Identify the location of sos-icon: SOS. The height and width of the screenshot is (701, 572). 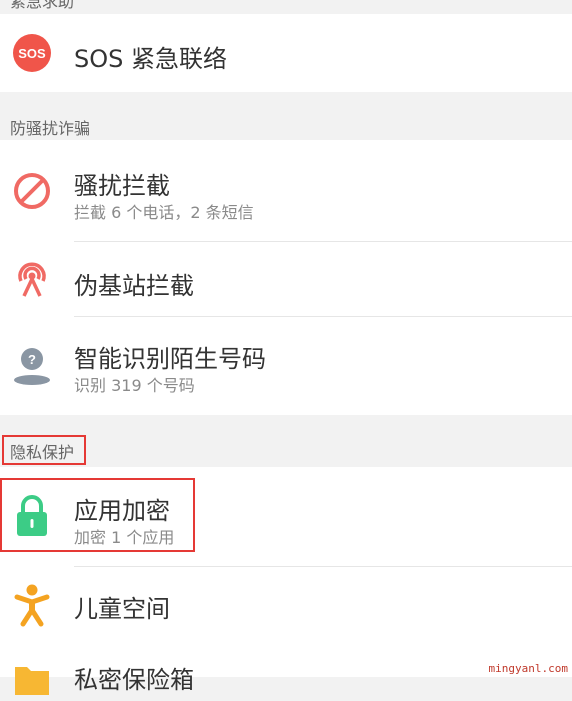
(32, 53).